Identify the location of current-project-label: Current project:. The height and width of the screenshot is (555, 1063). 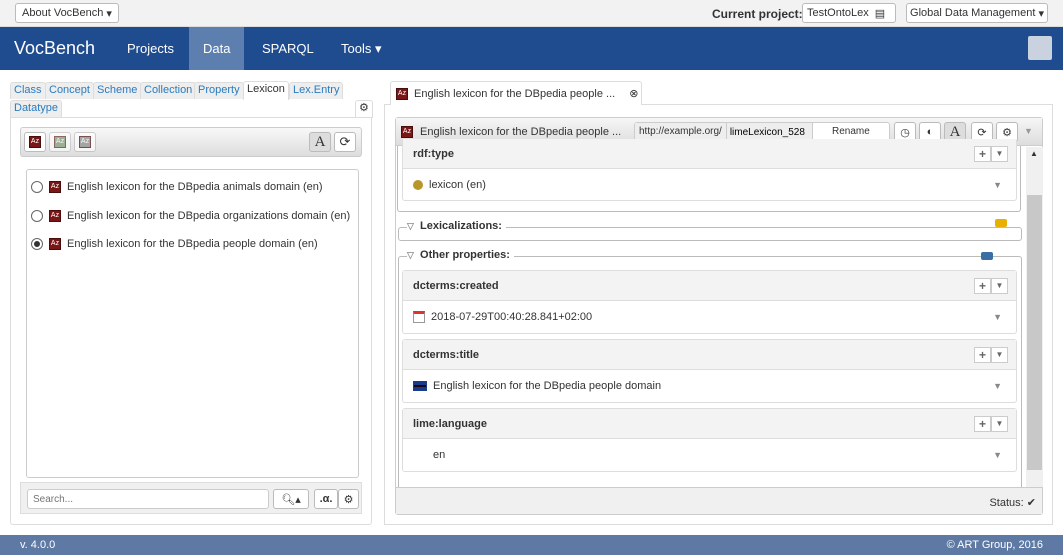
(757, 14).